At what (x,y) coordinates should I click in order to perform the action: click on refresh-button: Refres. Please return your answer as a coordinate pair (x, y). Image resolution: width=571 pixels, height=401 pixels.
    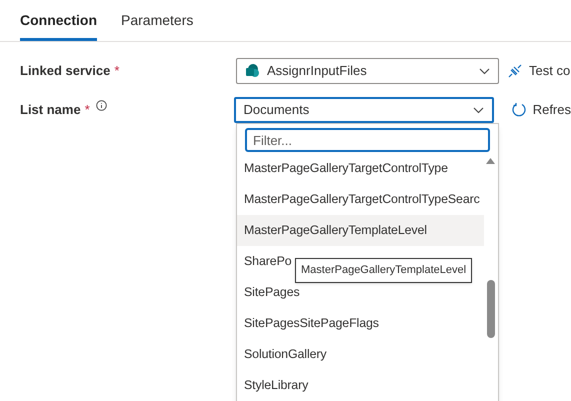
    Looking at the image, I should click on (540, 110).